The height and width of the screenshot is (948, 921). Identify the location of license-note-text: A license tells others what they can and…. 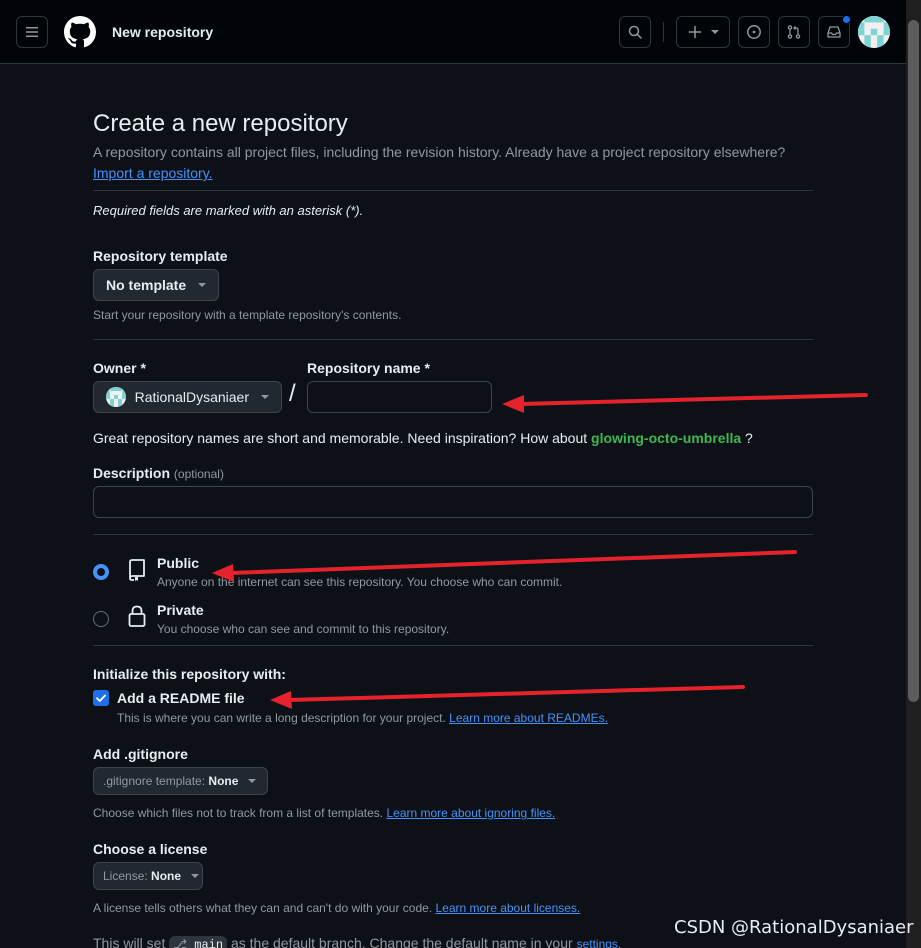
(263, 908).